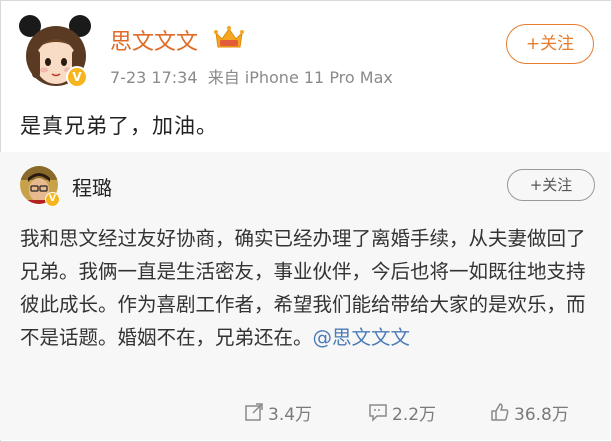 This screenshot has width=612, height=442. I want to click on like-icon, so click(500, 412).